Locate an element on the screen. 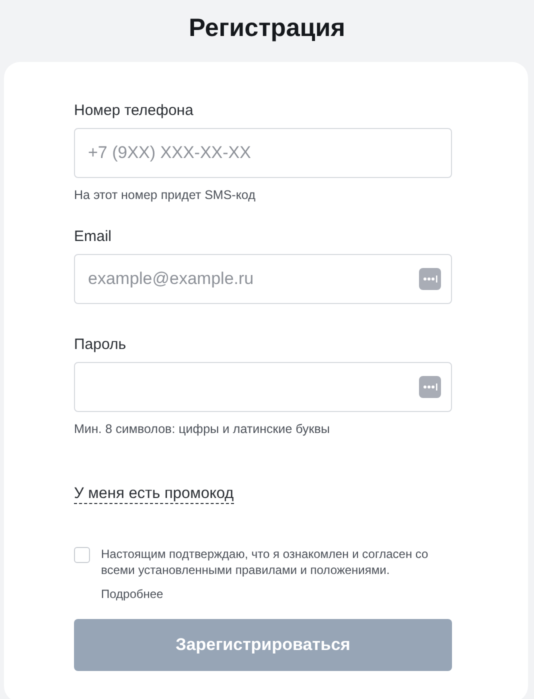  input-field: example@example.ru is located at coordinates (263, 279).